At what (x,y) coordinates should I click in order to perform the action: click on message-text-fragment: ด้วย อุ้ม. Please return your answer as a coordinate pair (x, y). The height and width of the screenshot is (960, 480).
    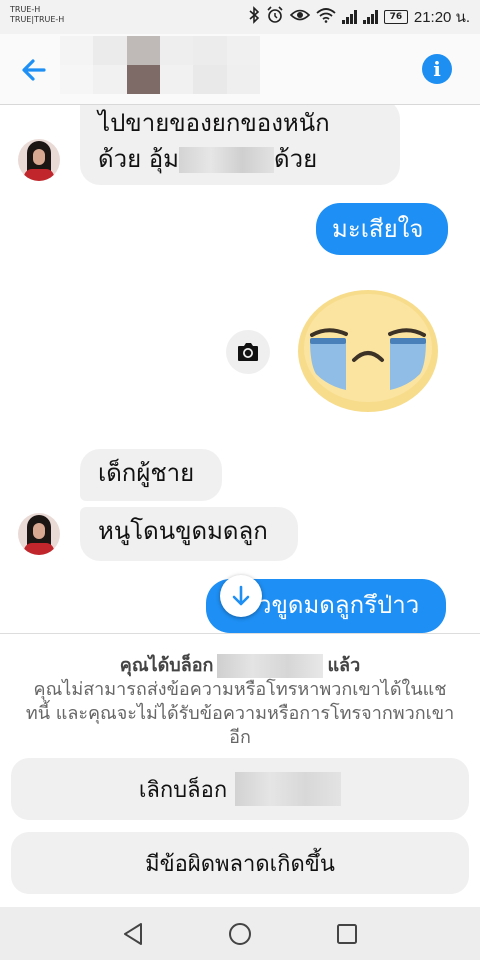
    Looking at the image, I should click on (138, 159).